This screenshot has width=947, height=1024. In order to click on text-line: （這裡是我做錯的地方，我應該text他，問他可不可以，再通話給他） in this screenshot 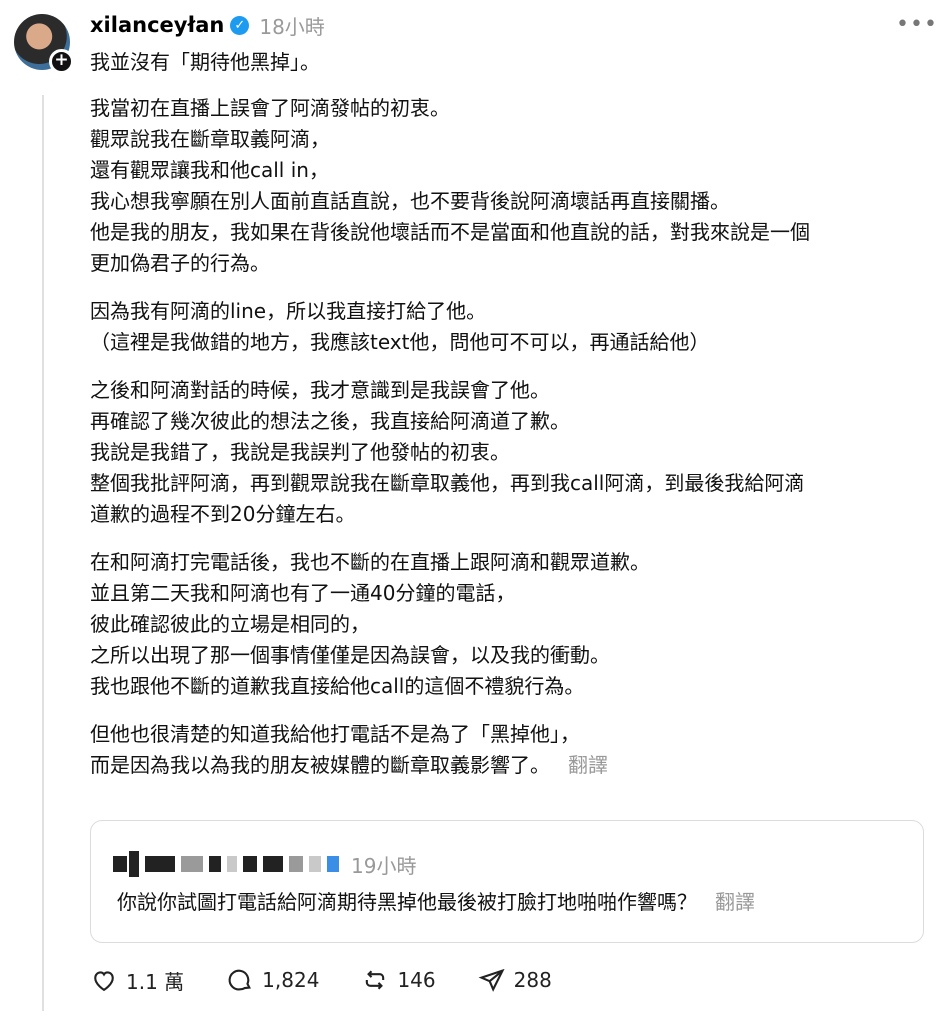, I will do `click(400, 342)`.